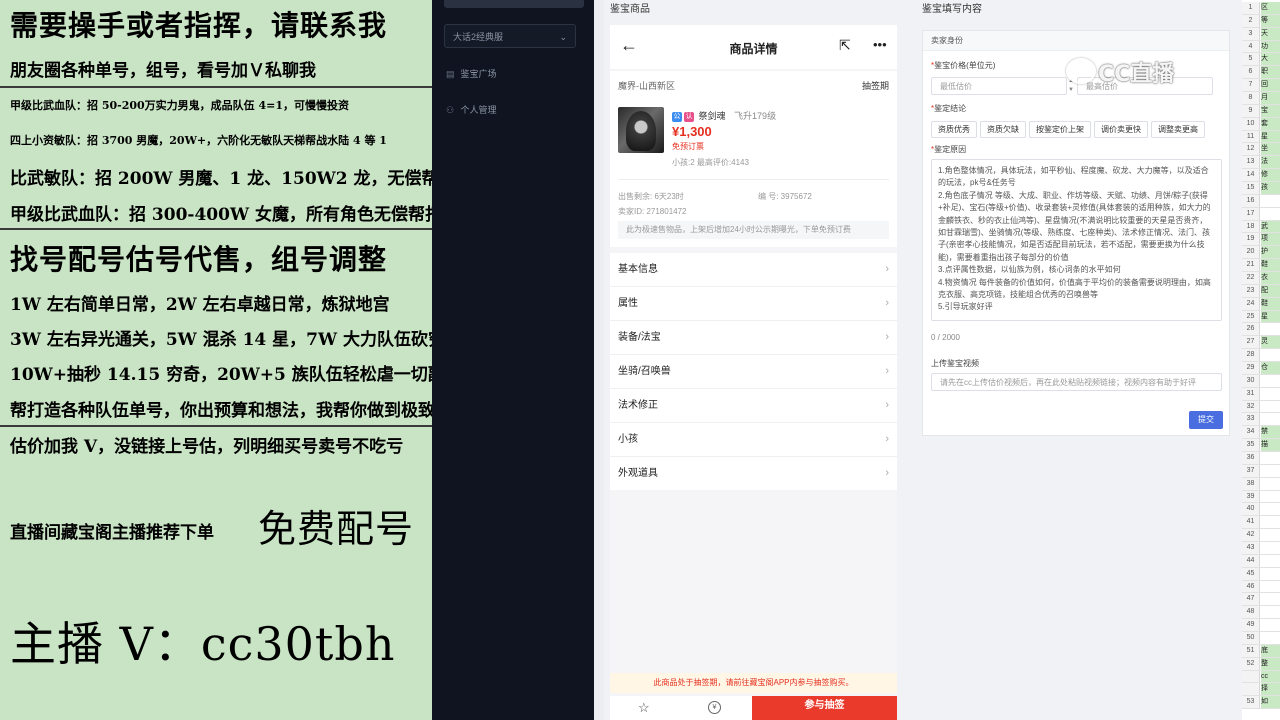 The image size is (1280, 720). Describe the element at coordinates (824, 708) in the screenshot. I see `join-lottery-button: 参与抽签` at that location.